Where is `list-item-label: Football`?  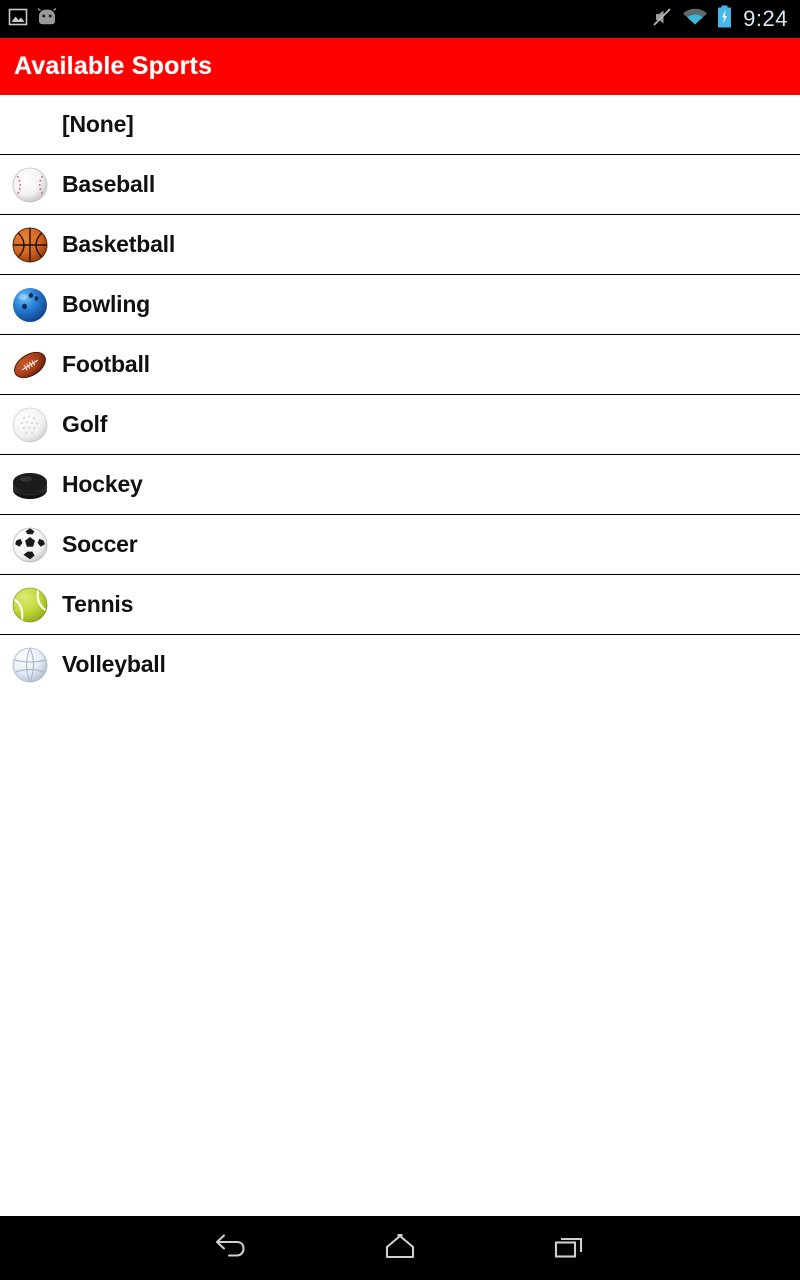 list-item-label: Football is located at coordinates (106, 364).